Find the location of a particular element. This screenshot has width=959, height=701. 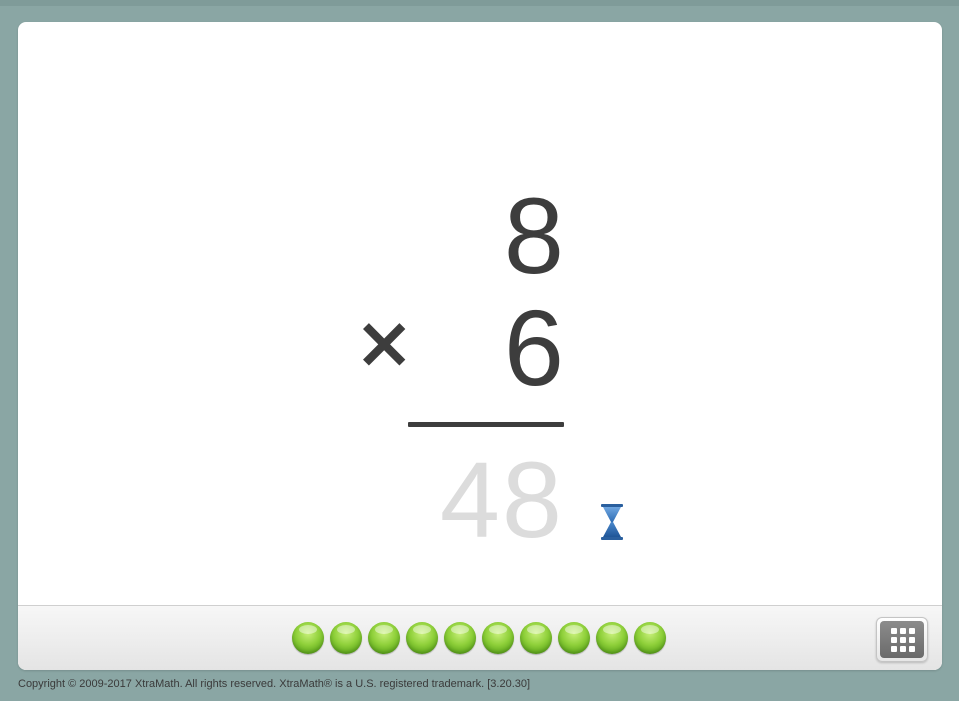

keypad-icon is located at coordinates (903, 640).